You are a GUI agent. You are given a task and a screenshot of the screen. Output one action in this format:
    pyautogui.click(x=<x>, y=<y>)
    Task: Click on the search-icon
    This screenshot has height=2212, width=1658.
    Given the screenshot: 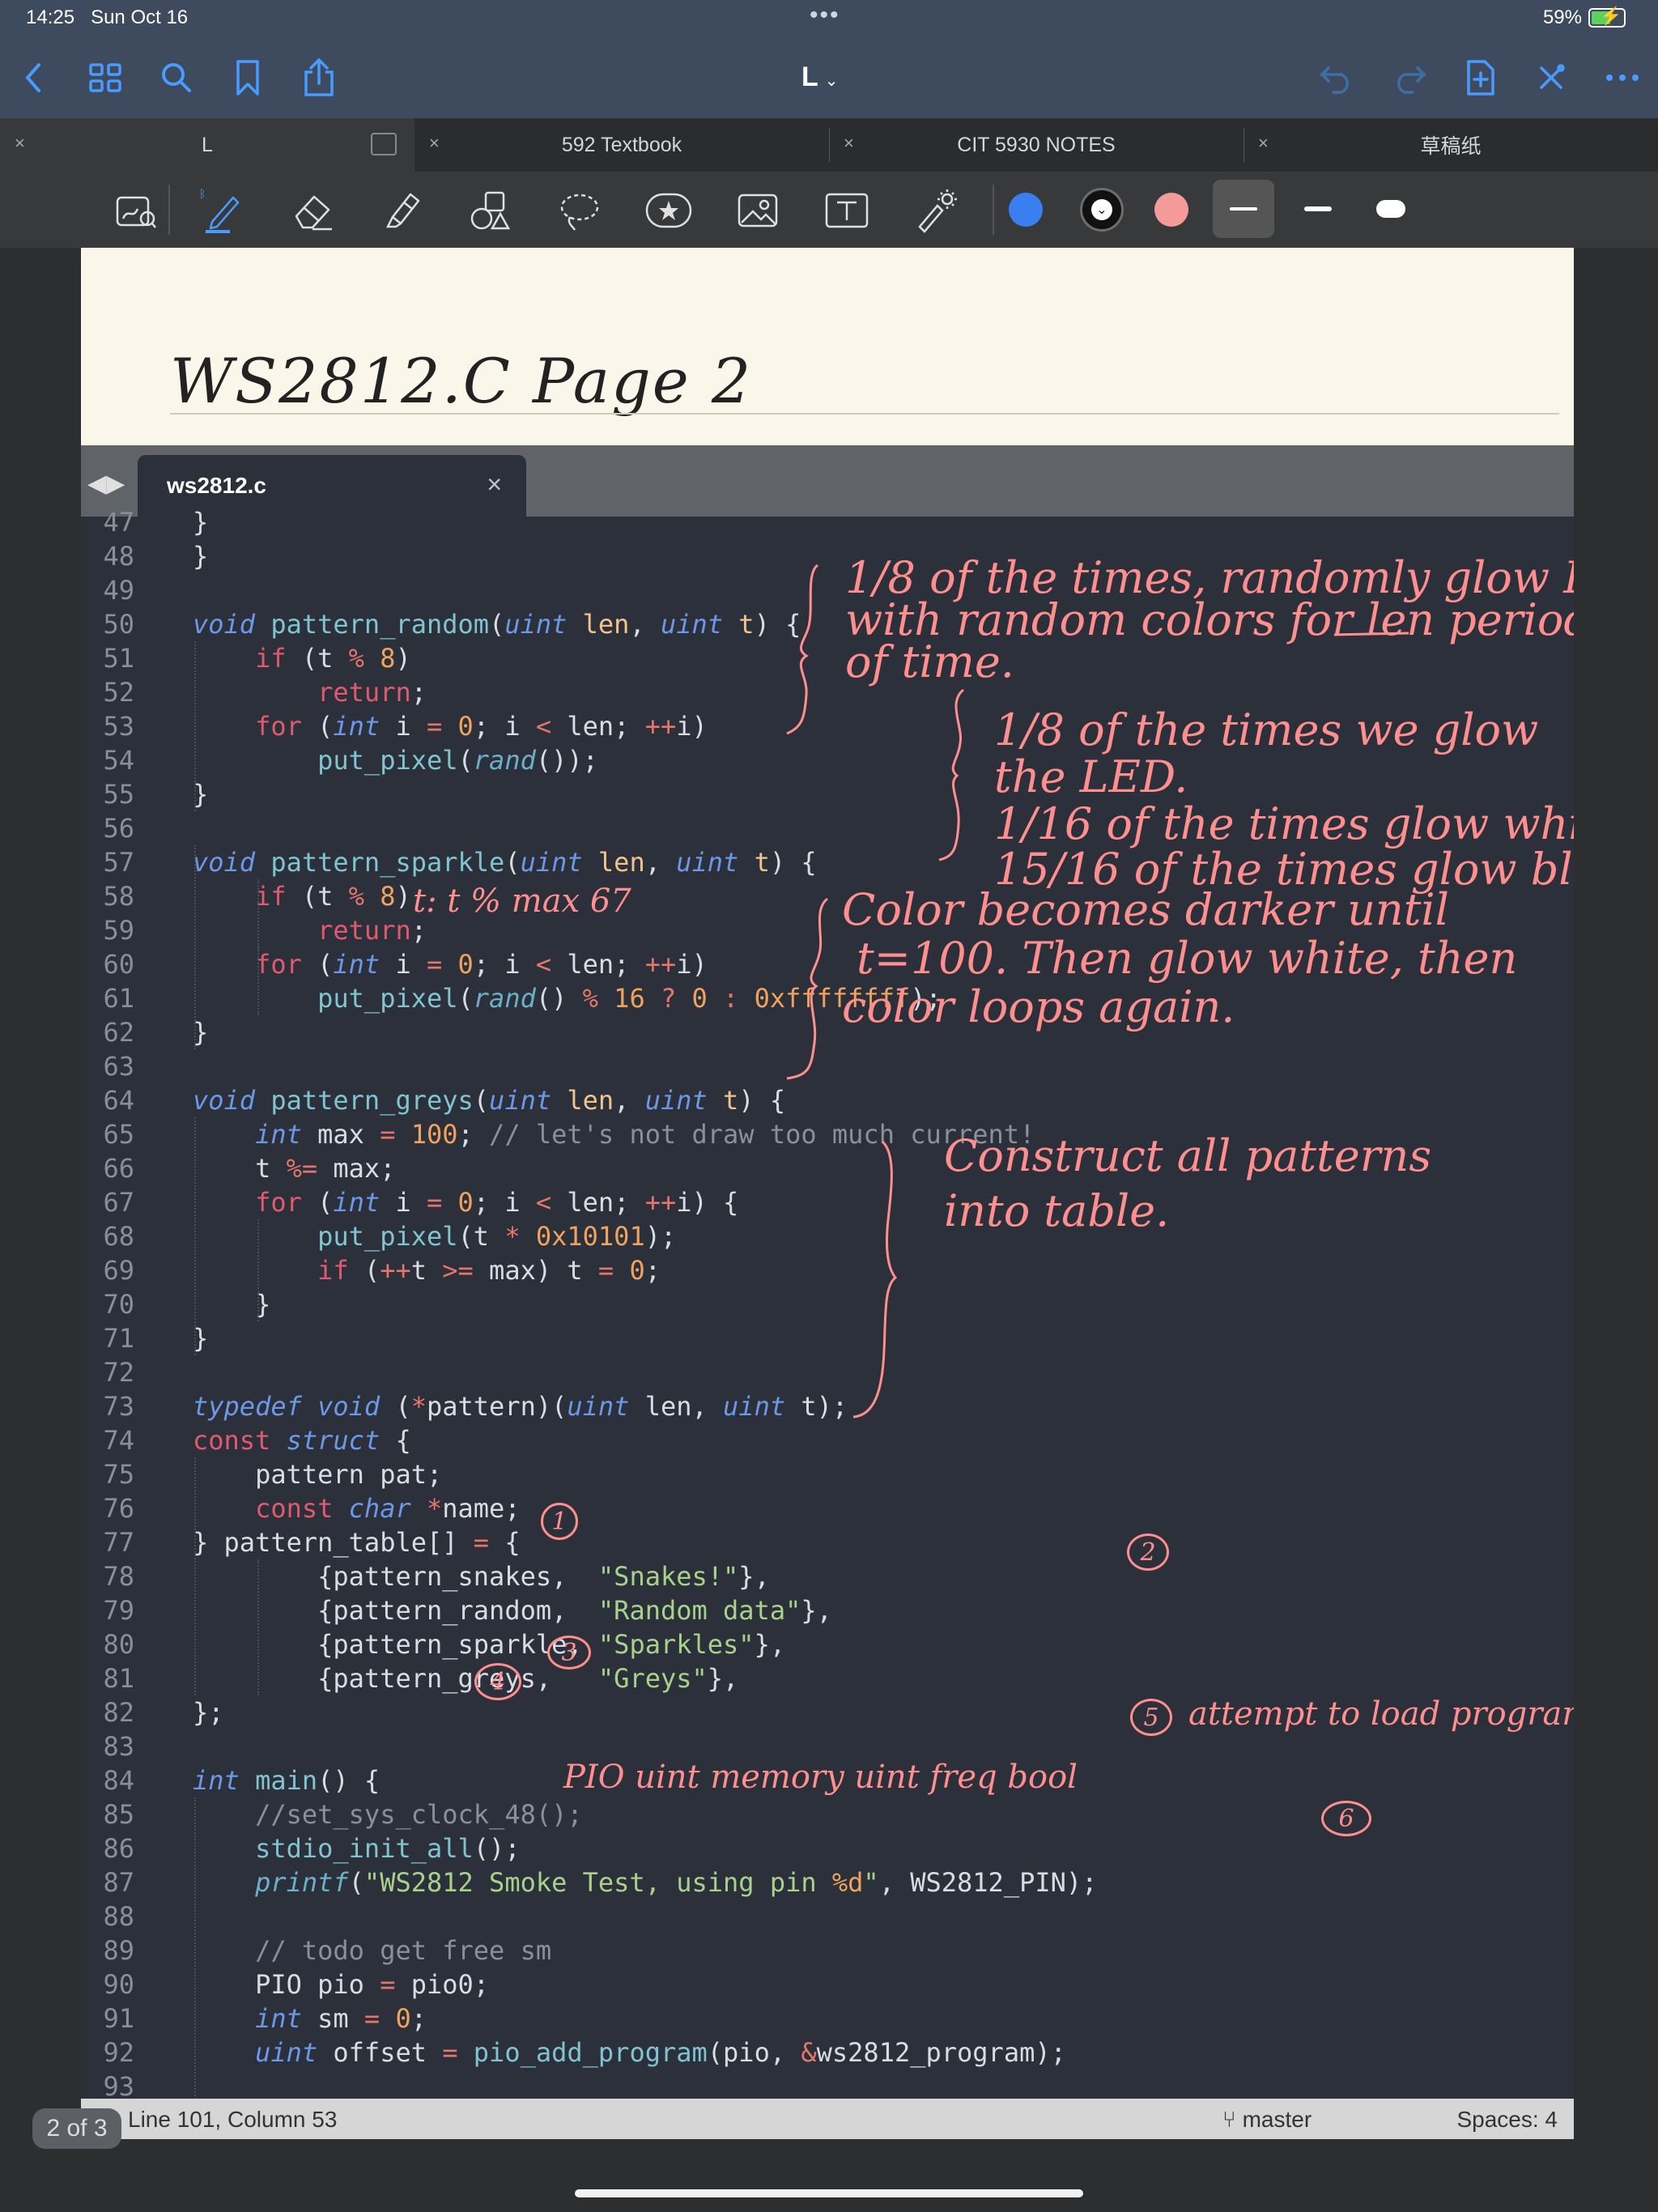 What is the action you would take?
    pyautogui.click(x=176, y=77)
    